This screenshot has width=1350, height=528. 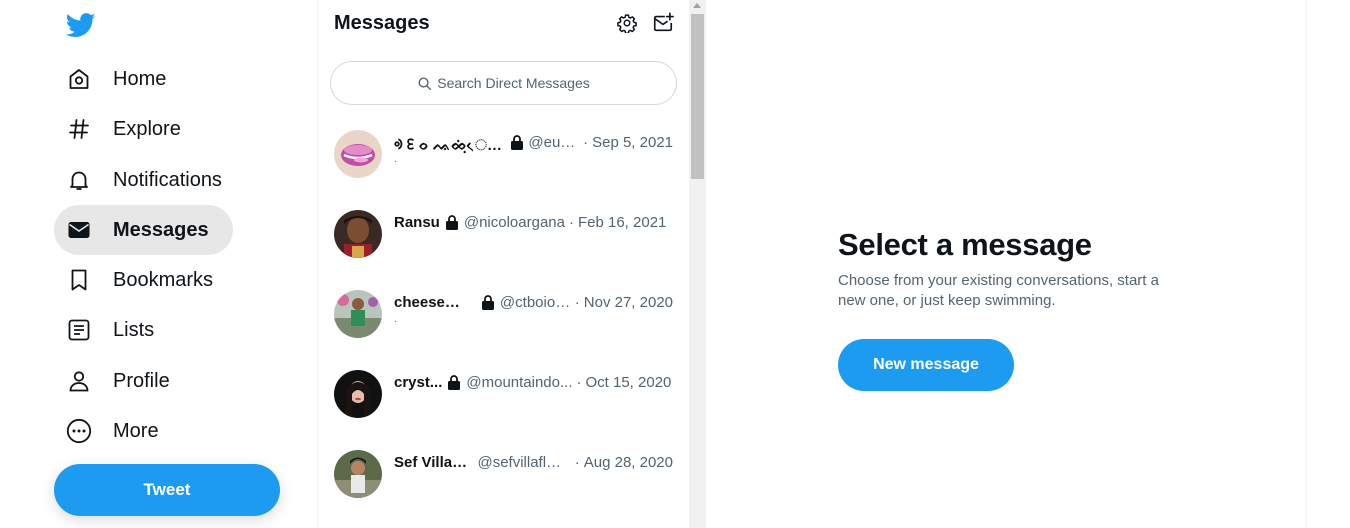 I want to click on nav-item-label: Notifications, so click(x=167, y=179).